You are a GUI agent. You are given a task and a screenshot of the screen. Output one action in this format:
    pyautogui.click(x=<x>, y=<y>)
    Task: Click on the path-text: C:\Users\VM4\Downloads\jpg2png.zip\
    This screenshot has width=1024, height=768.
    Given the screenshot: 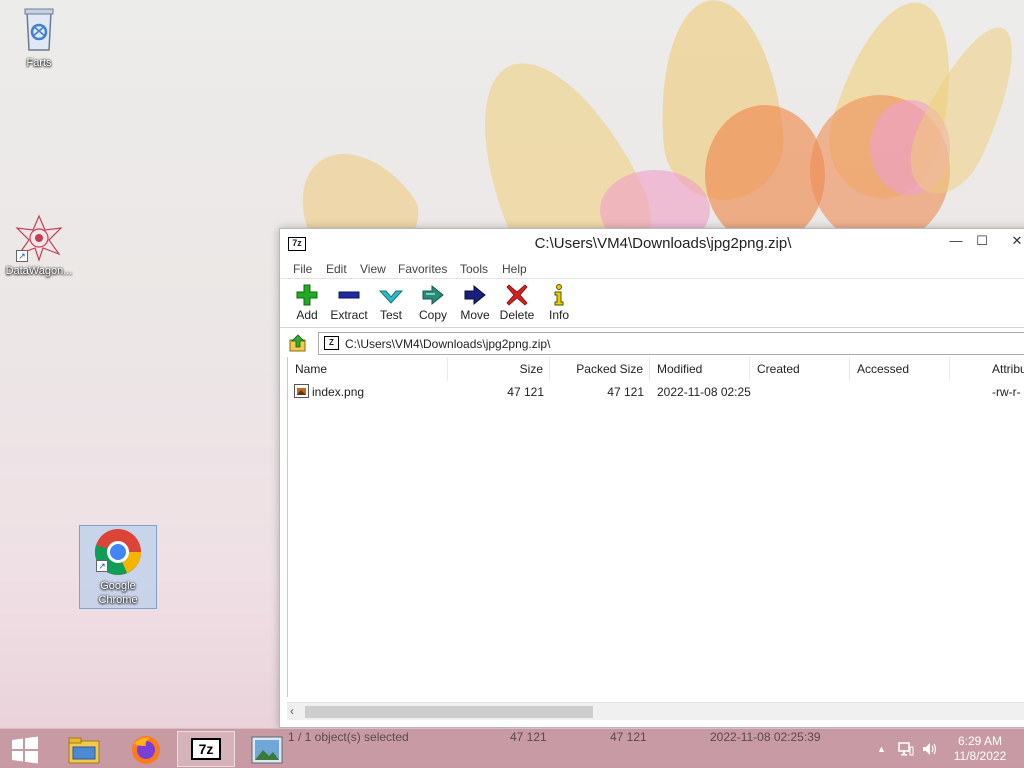 What is the action you would take?
    pyautogui.click(x=448, y=344)
    